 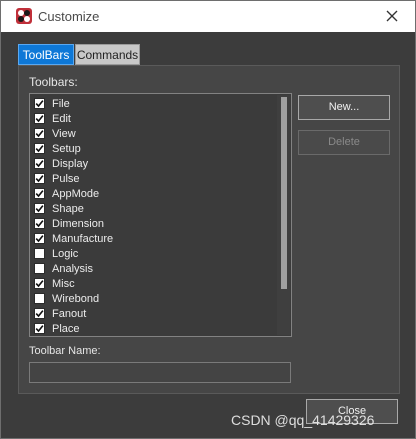 I want to click on title-bar: Customize, so click(x=208, y=16).